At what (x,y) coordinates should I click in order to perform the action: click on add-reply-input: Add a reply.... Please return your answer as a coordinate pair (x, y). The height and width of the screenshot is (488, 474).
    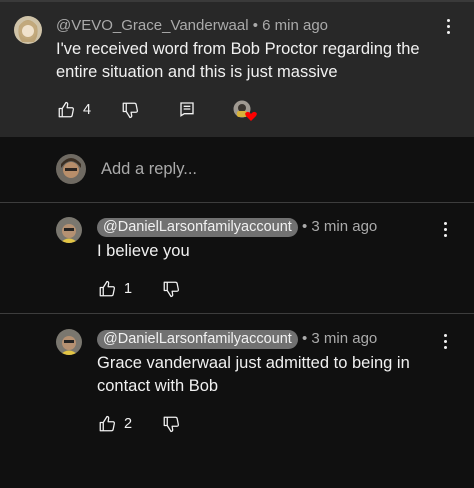
    Looking at the image, I should click on (149, 169).